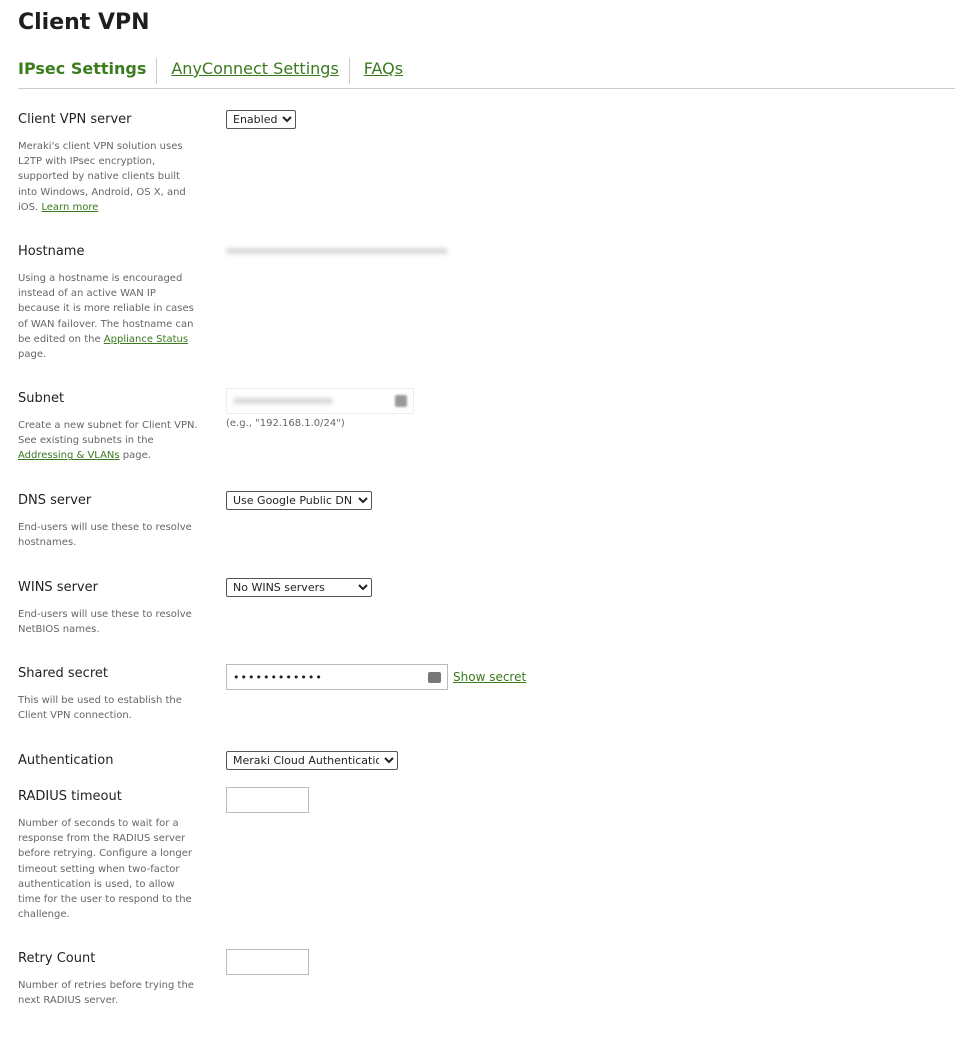 This screenshot has width=955, height=1060. What do you see at coordinates (267, 800) in the screenshot?
I see `radius-timeout-input` at bounding box center [267, 800].